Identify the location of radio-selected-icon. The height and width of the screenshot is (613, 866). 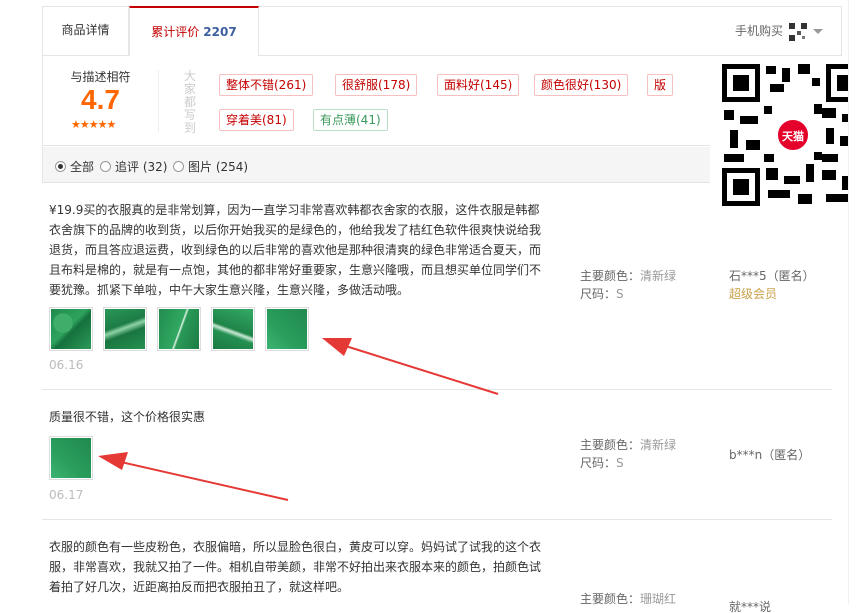
(60, 166).